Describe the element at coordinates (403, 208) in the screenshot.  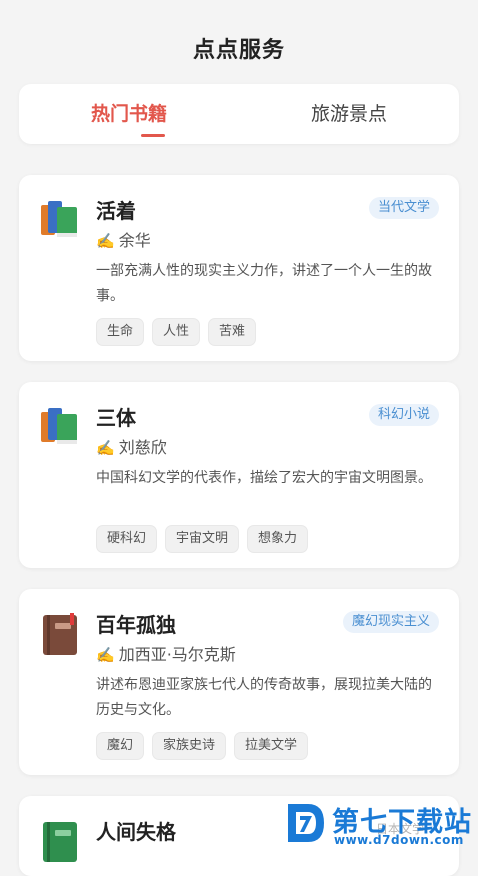
I see `category-badge: 当代文学` at that location.